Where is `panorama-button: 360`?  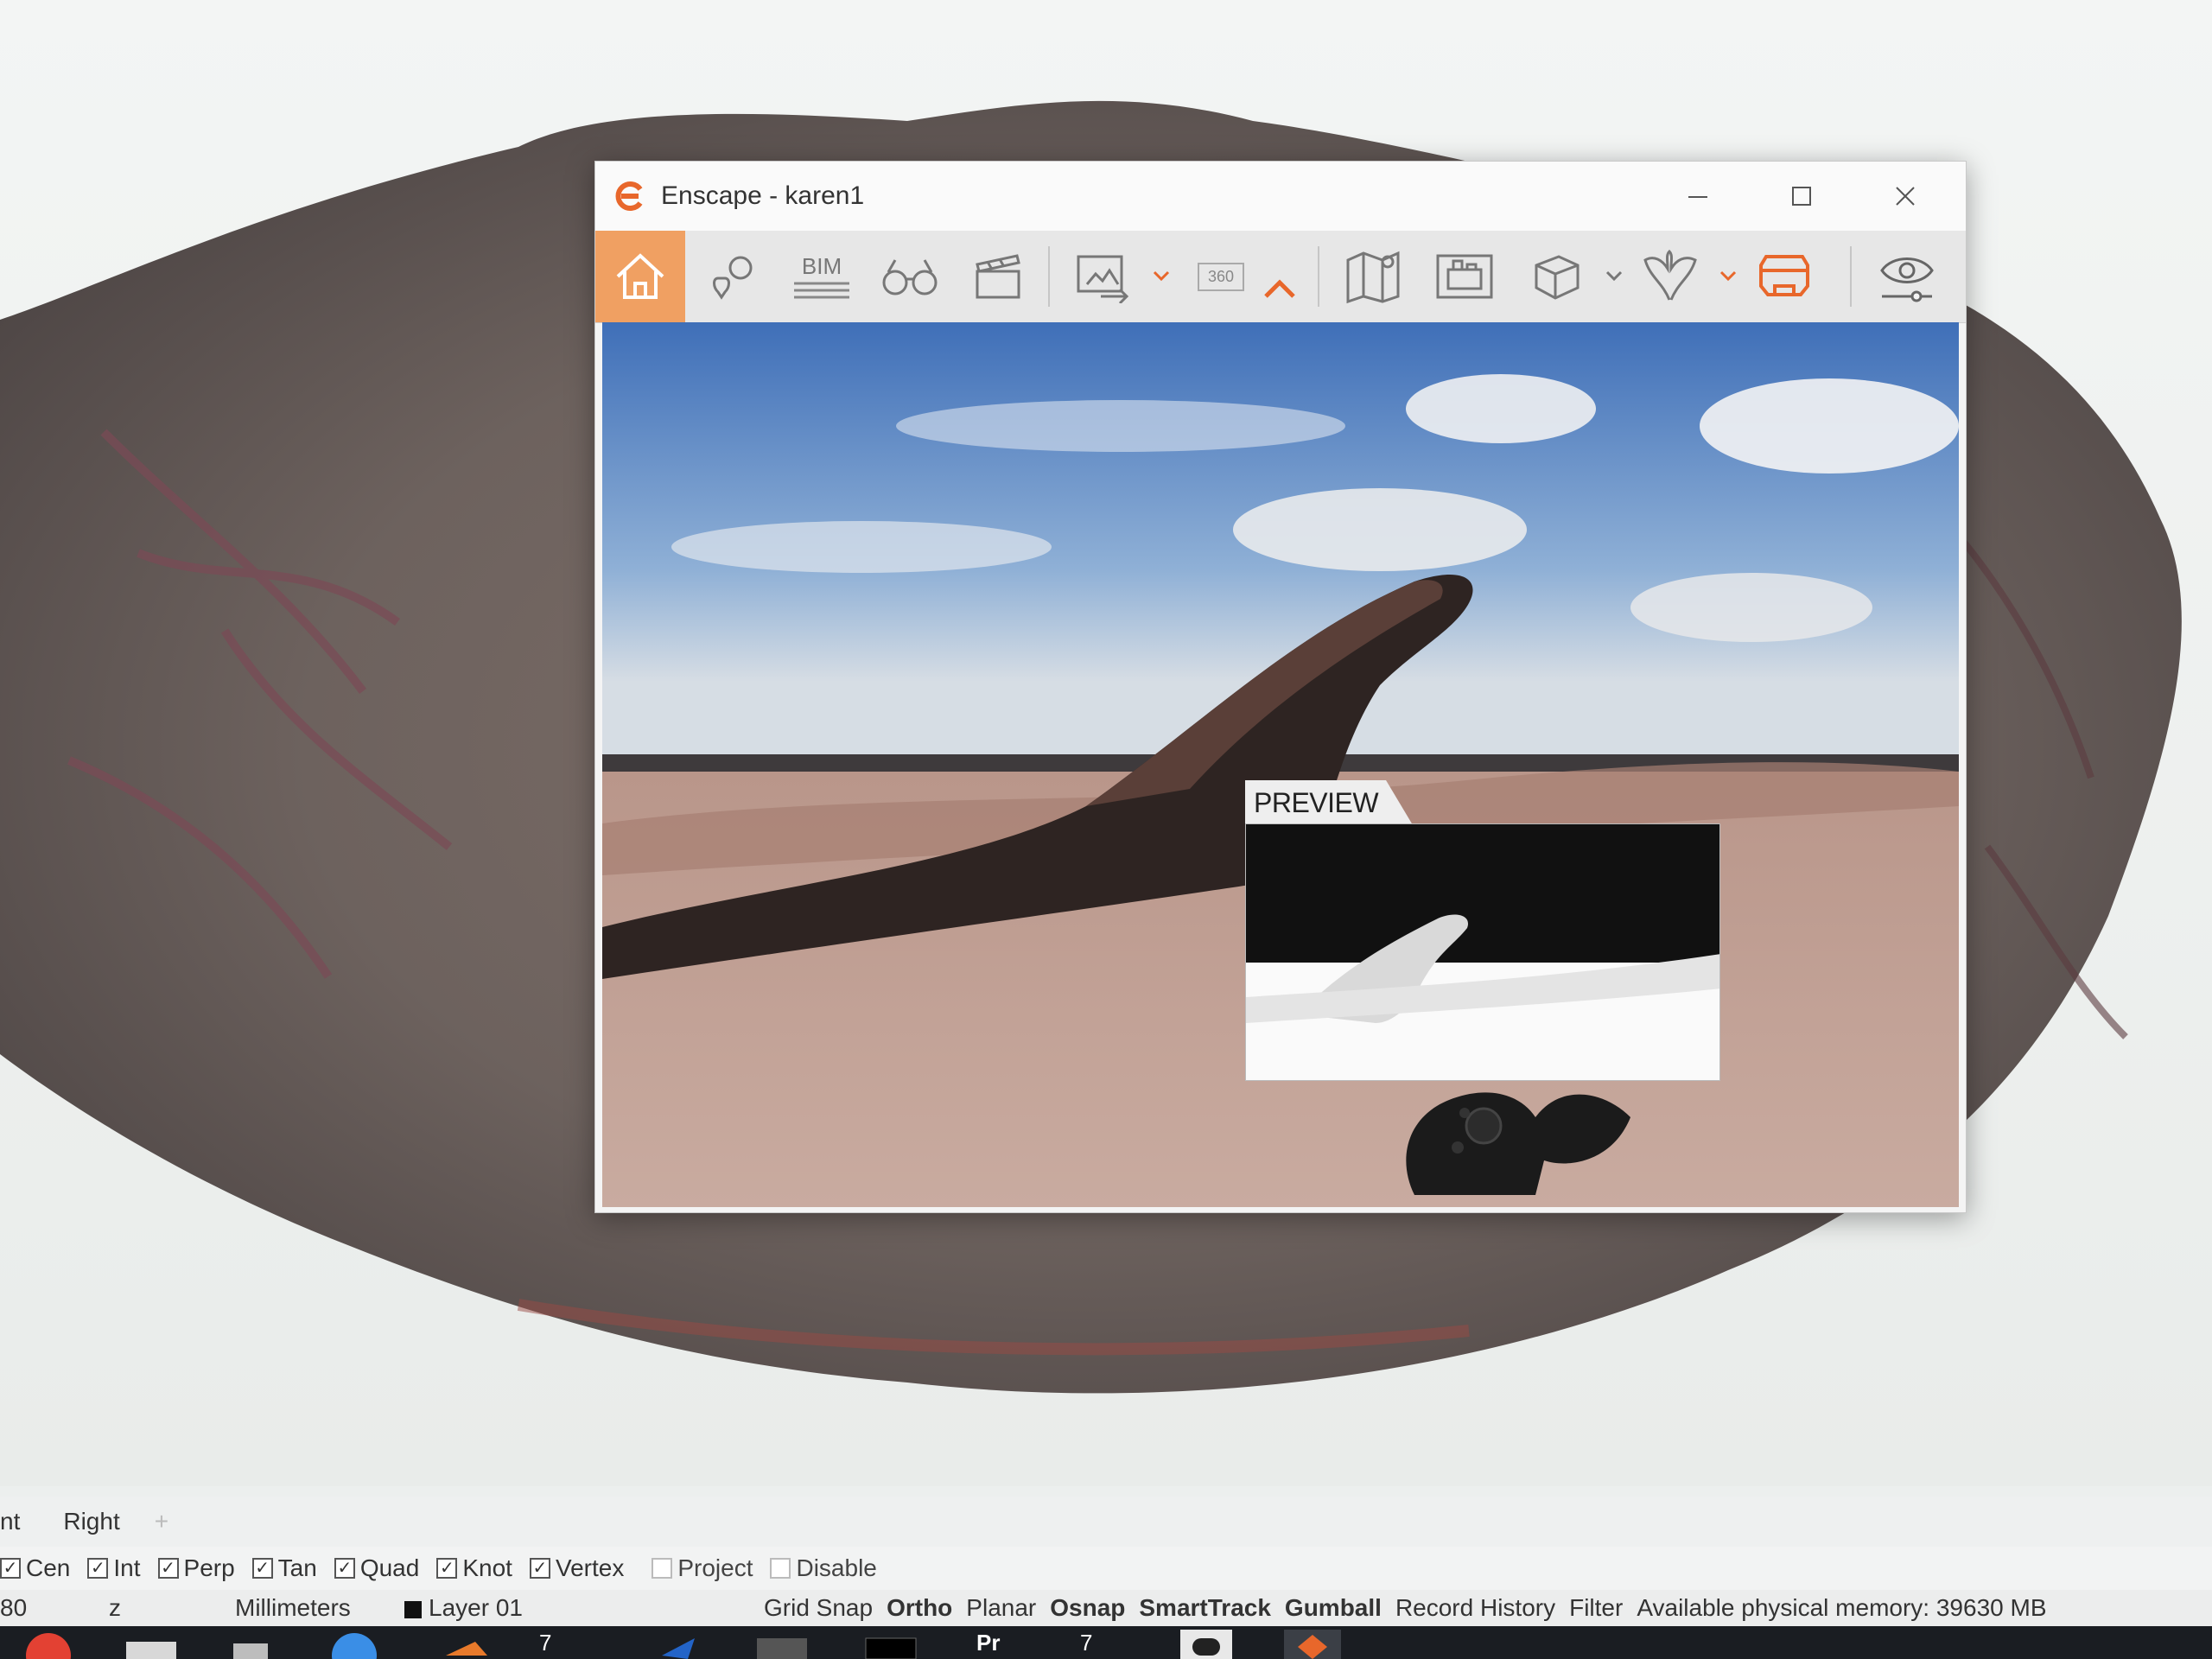
panorama-button: 360 is located at coordinates (1220, 276).